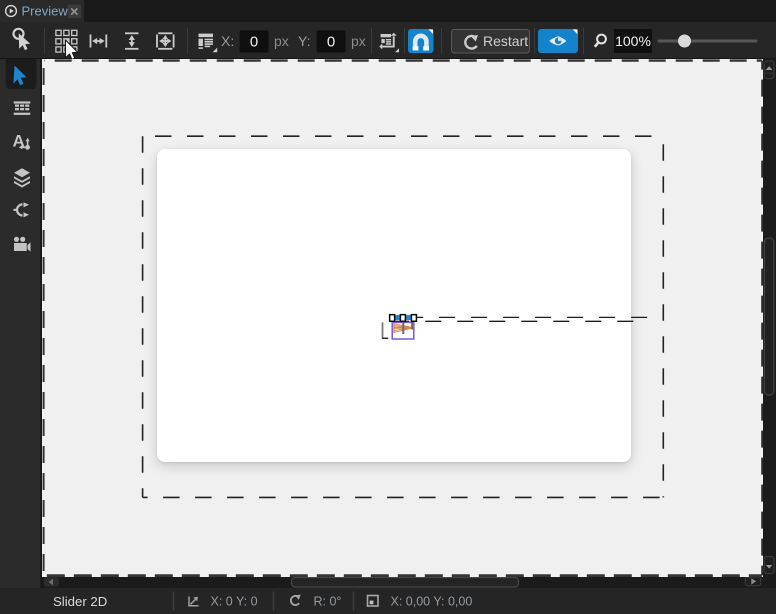 The width and height of the screenshot is (776, 614). I want to click on svg-text: X:, so click(227, 41).